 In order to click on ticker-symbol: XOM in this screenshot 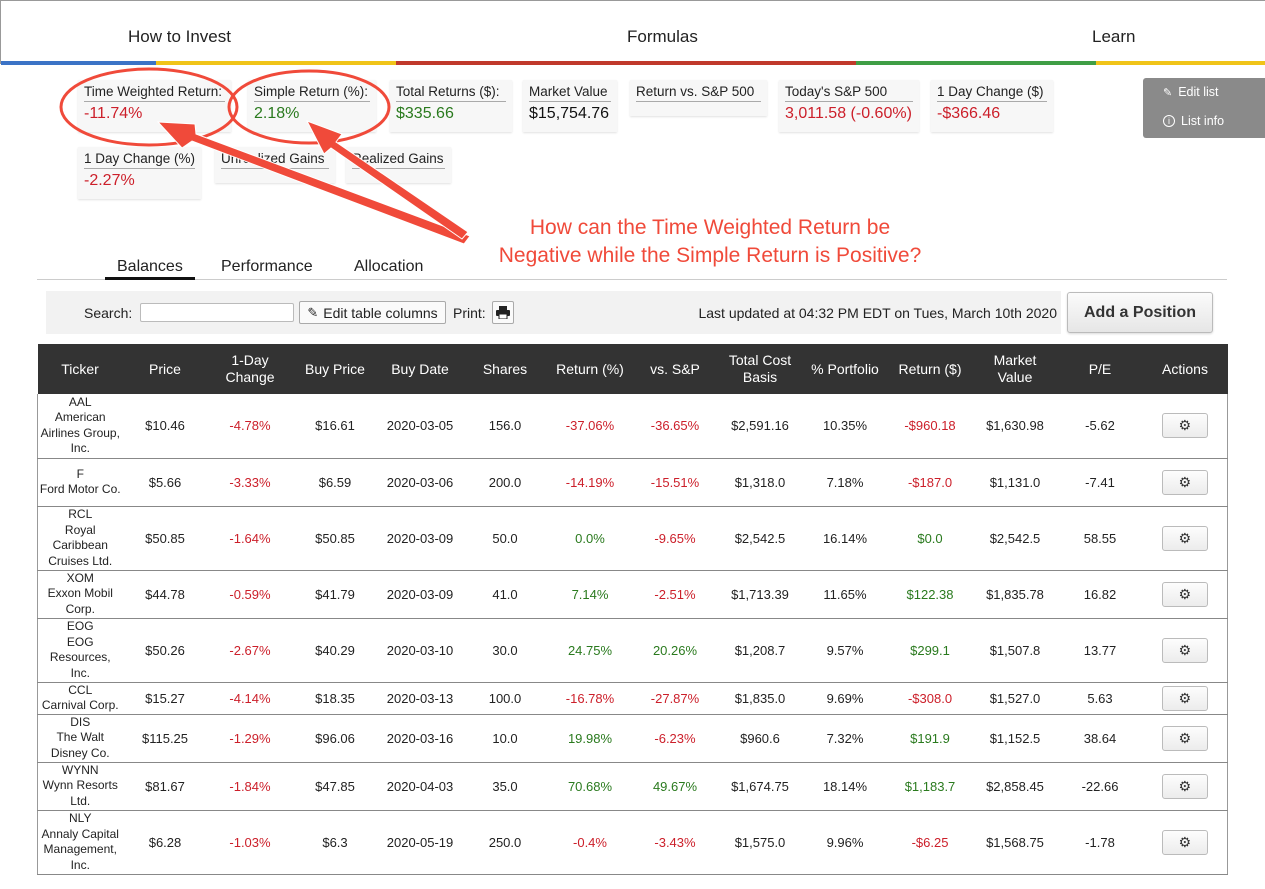, I will do `click(80, 579)`.